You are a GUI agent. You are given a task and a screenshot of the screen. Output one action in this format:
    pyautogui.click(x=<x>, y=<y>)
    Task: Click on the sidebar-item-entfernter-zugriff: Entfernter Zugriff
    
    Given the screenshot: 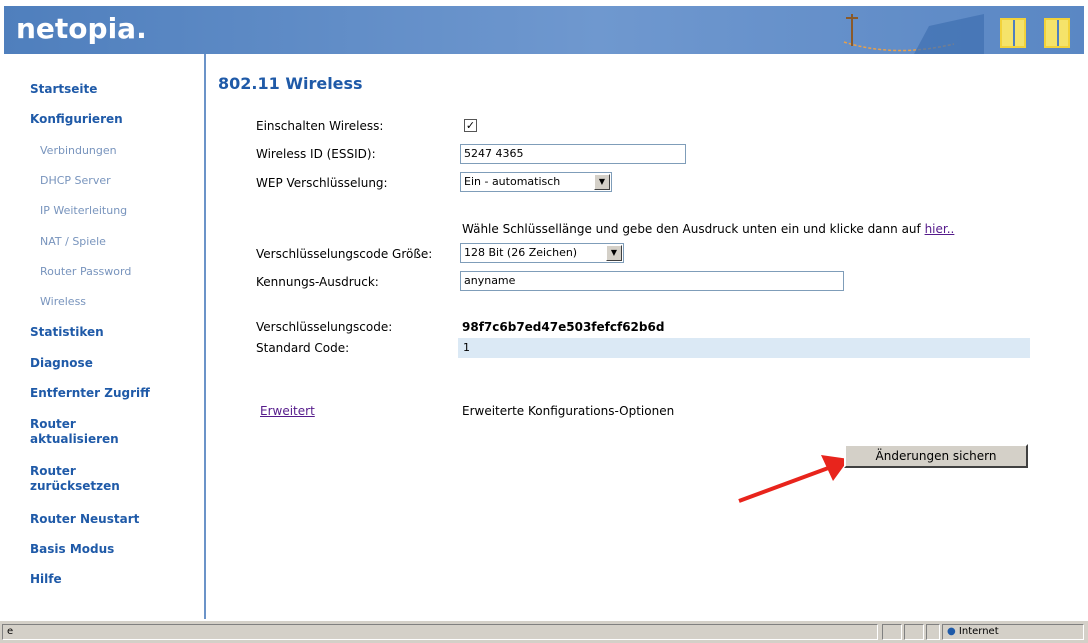 What is the action you would take?
    pyautogui.click(x=90, y=393)
    